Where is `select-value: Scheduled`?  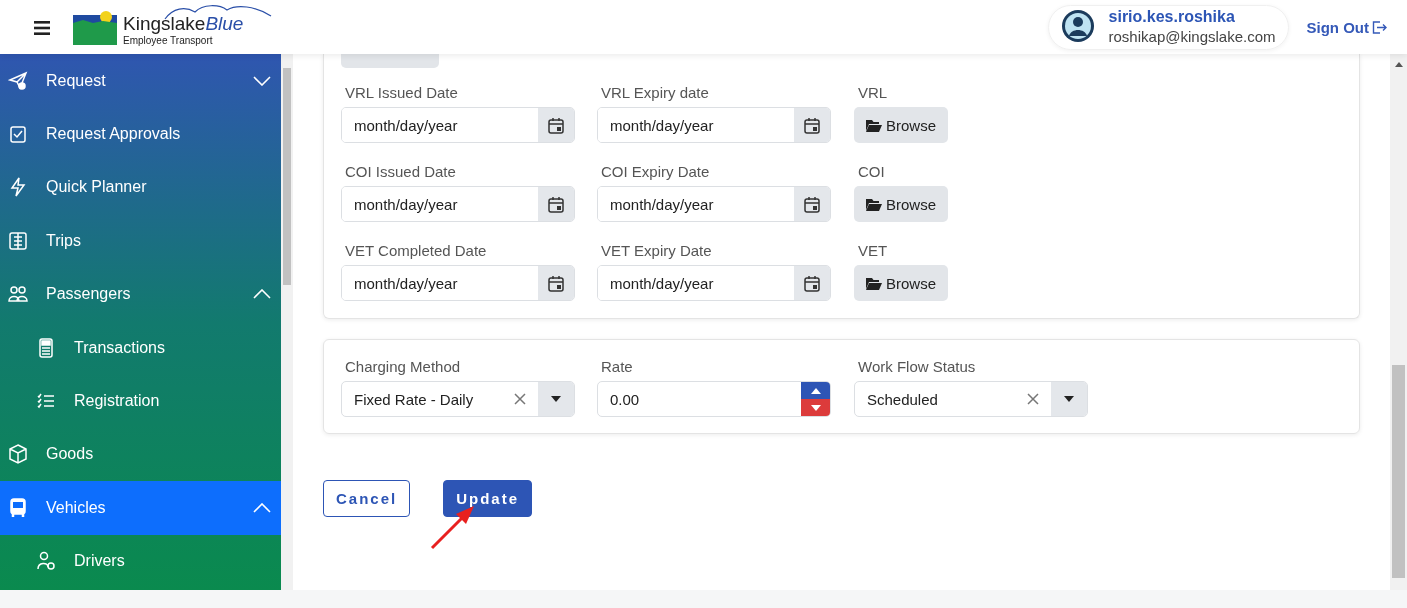
select-value: Scheduled is located at coordinates (902, 399).